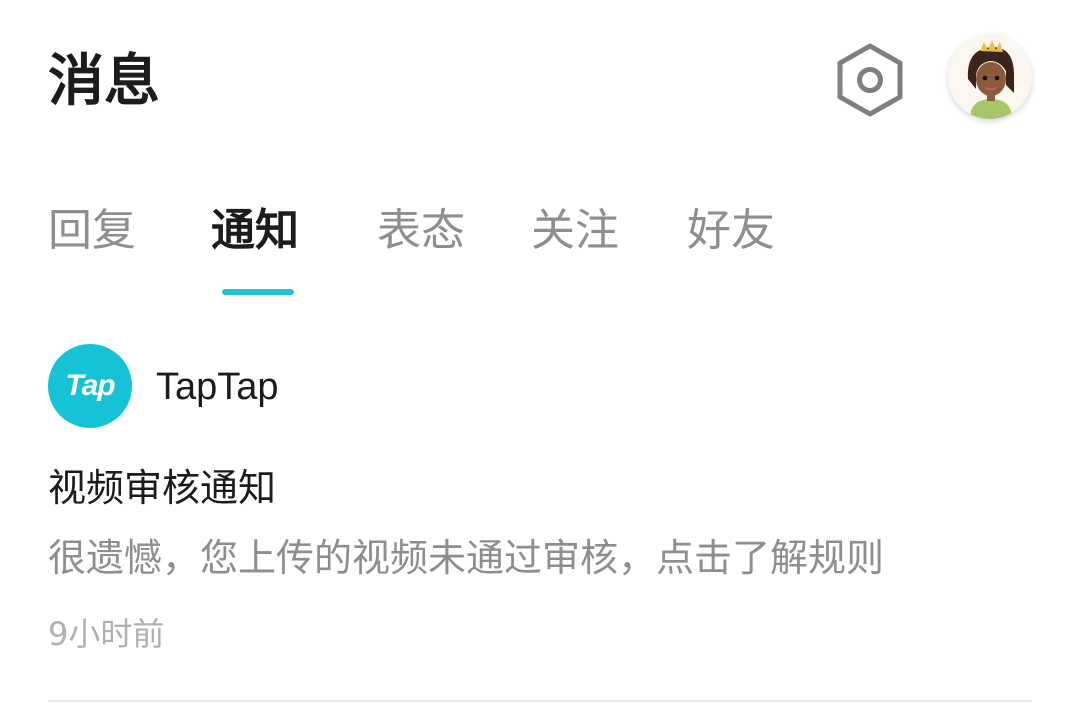  Describe the element at coordinates (255, 231) in the screenshot. I see `tab-notifications: 通知` at that location.